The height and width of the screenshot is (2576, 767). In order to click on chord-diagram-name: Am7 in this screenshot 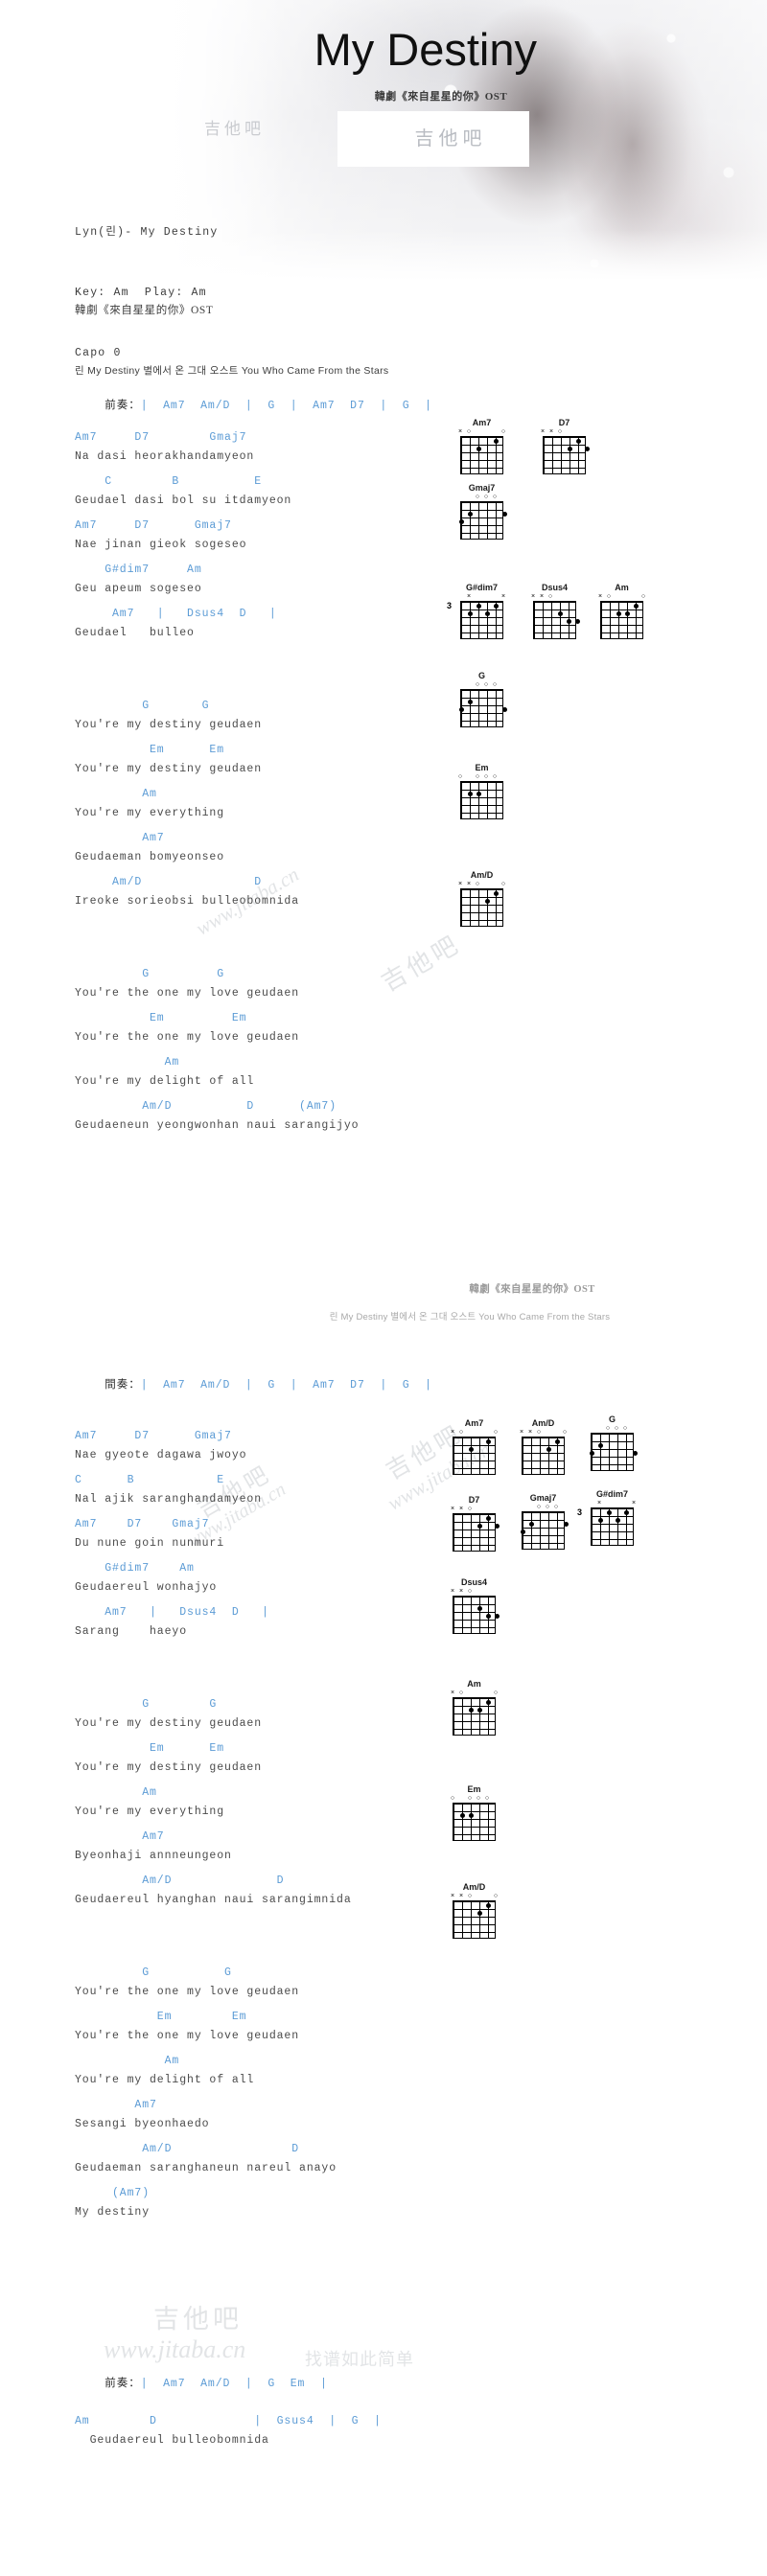, I will do `click(482, 422)`.